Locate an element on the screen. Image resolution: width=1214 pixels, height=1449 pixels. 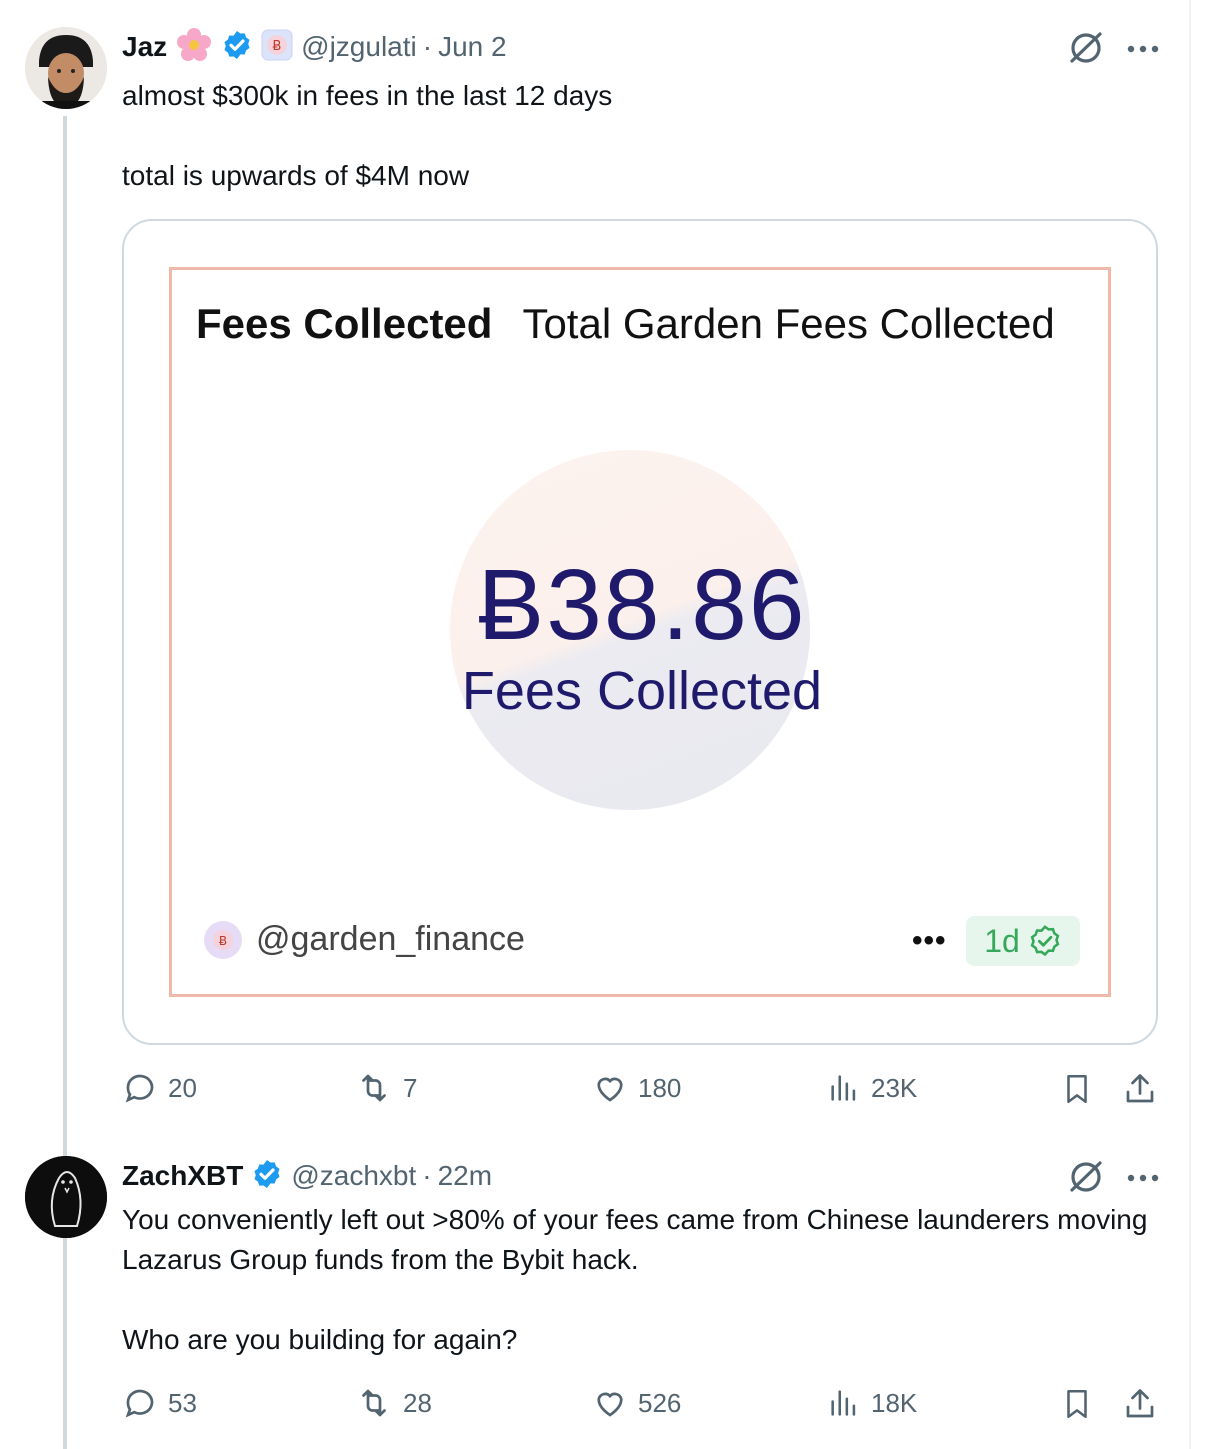
reply-count: 20 is located at coordinates (182, 1087).